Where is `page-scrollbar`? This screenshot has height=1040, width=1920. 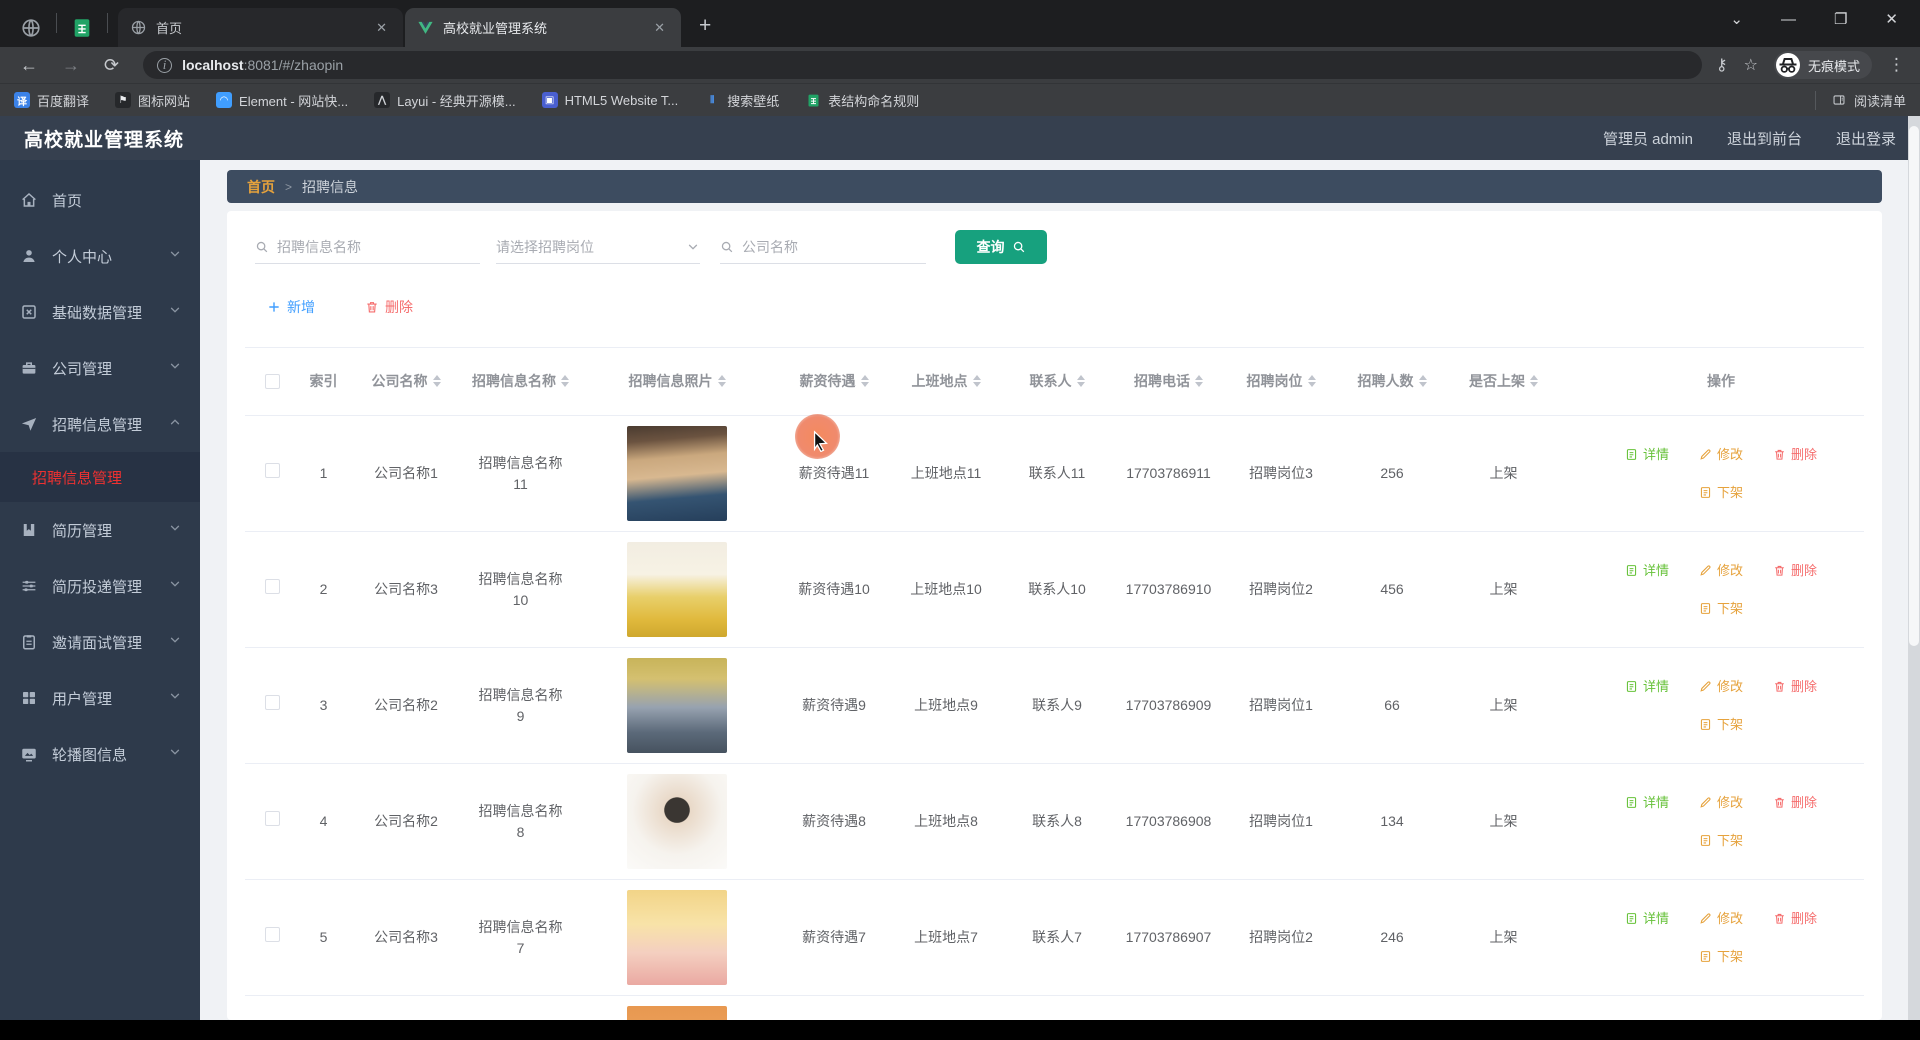
page-scrollbar is located at coordinates (1914, 568).